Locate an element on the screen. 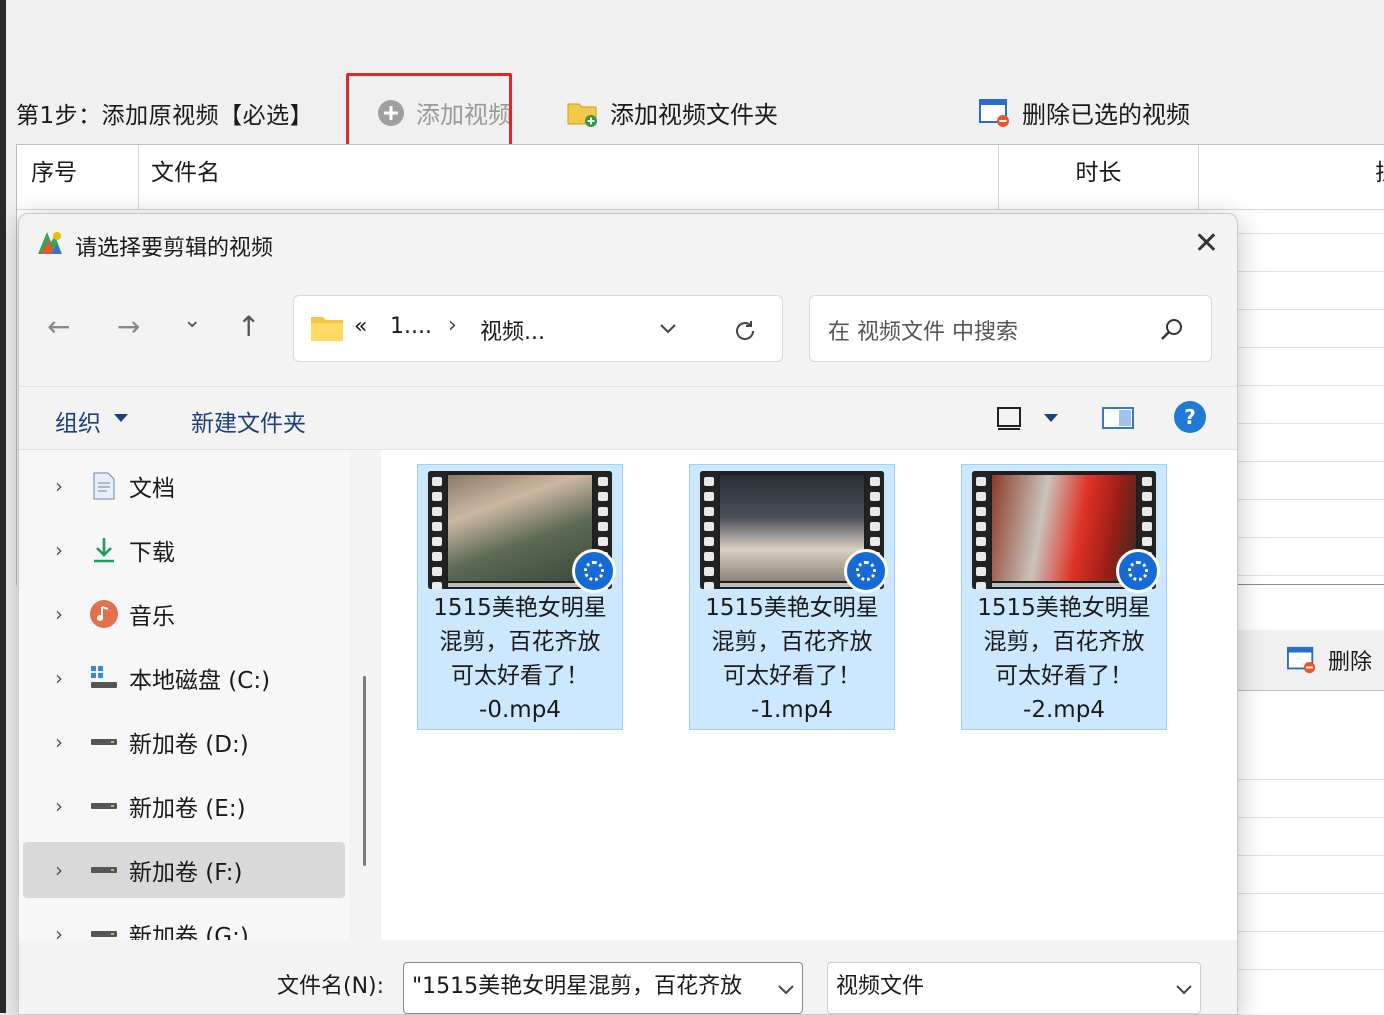  window-edge is located at coordinates (3, 506).